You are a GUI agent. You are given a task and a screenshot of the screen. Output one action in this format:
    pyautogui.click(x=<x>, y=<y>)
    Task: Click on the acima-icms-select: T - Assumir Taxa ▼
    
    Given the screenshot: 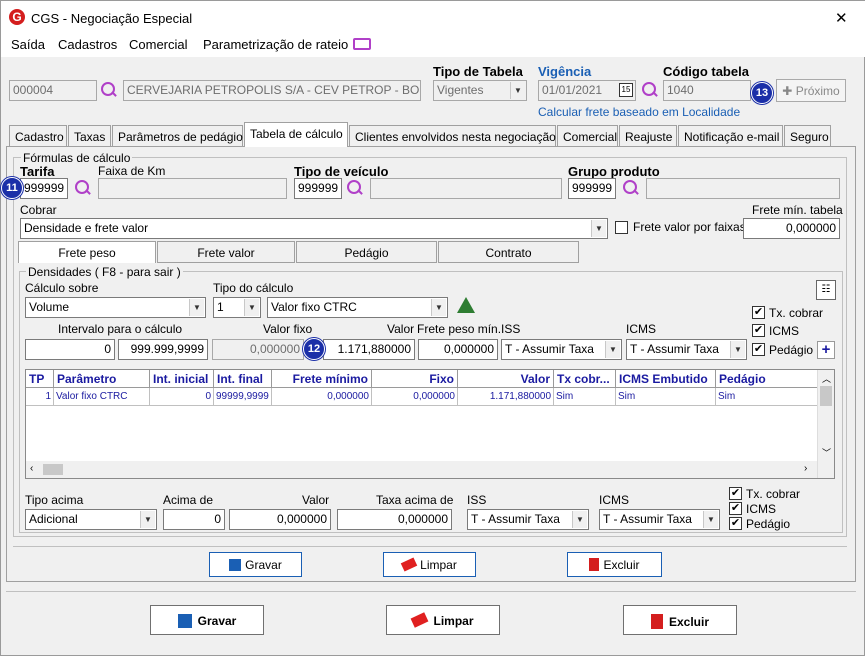 What is the action you would take?
    pyautogui.click(x=659, y=519)
    